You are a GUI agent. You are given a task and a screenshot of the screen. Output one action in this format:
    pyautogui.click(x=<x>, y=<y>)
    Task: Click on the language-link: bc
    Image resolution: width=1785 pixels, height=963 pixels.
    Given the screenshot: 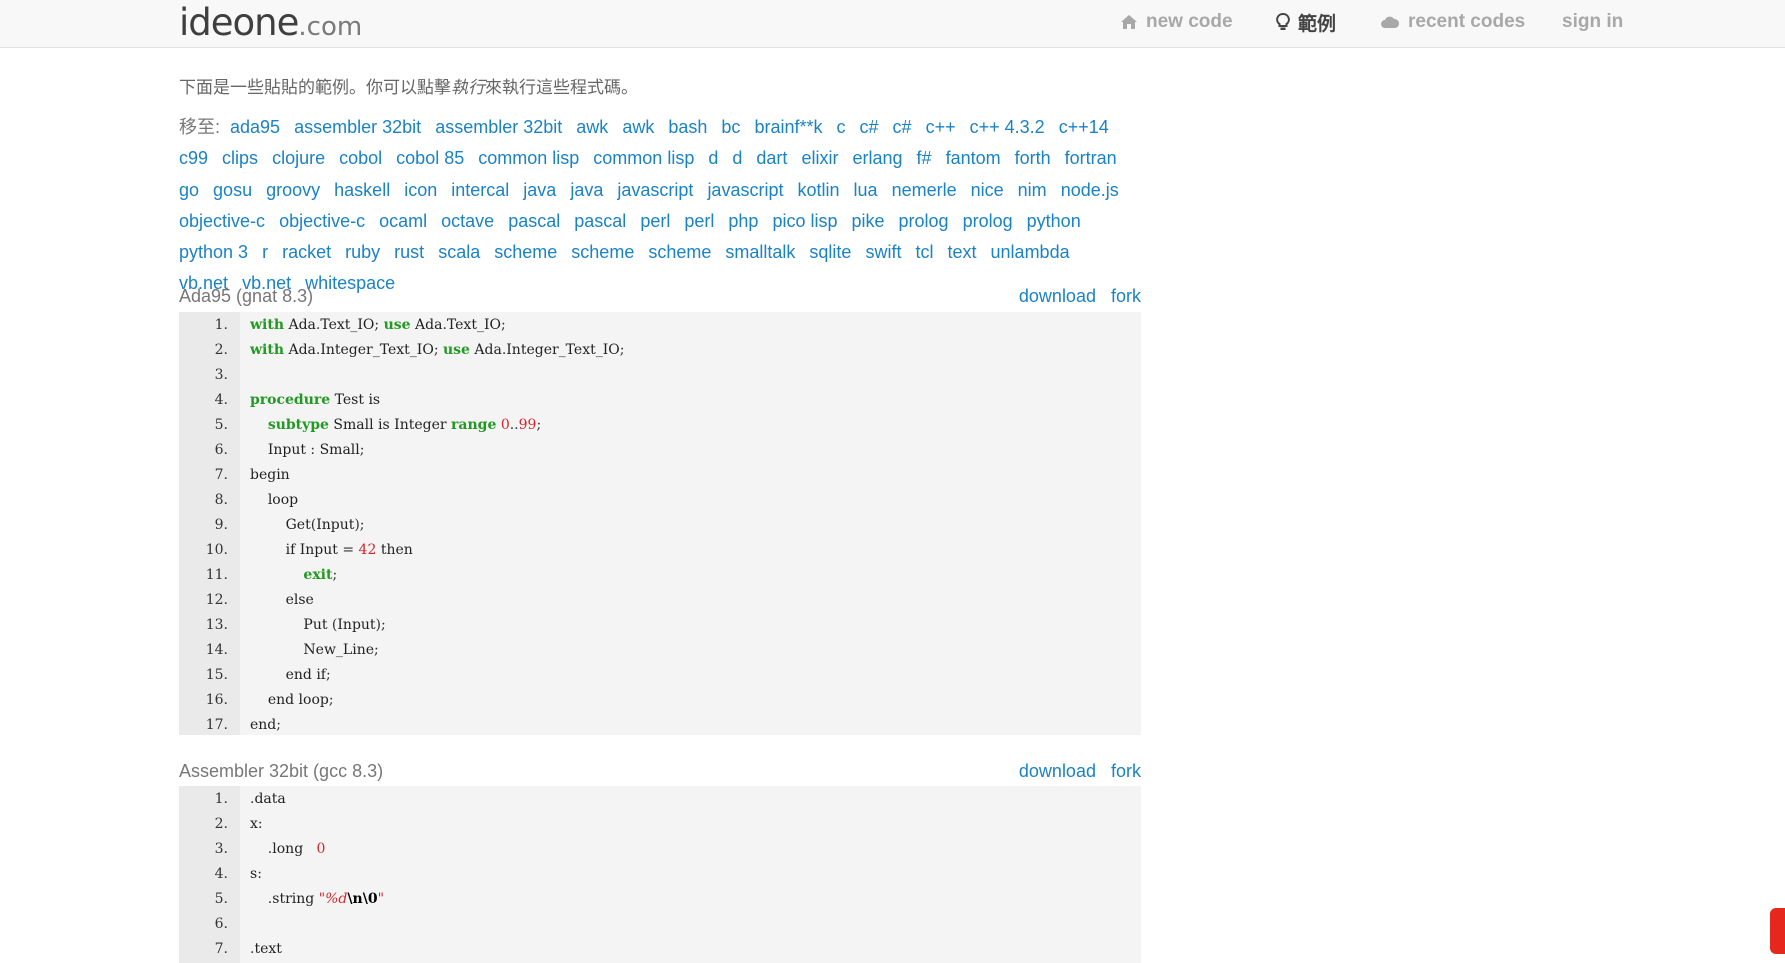 What is the action you would take?
    pyautogui.click(x=730, y=127)
    